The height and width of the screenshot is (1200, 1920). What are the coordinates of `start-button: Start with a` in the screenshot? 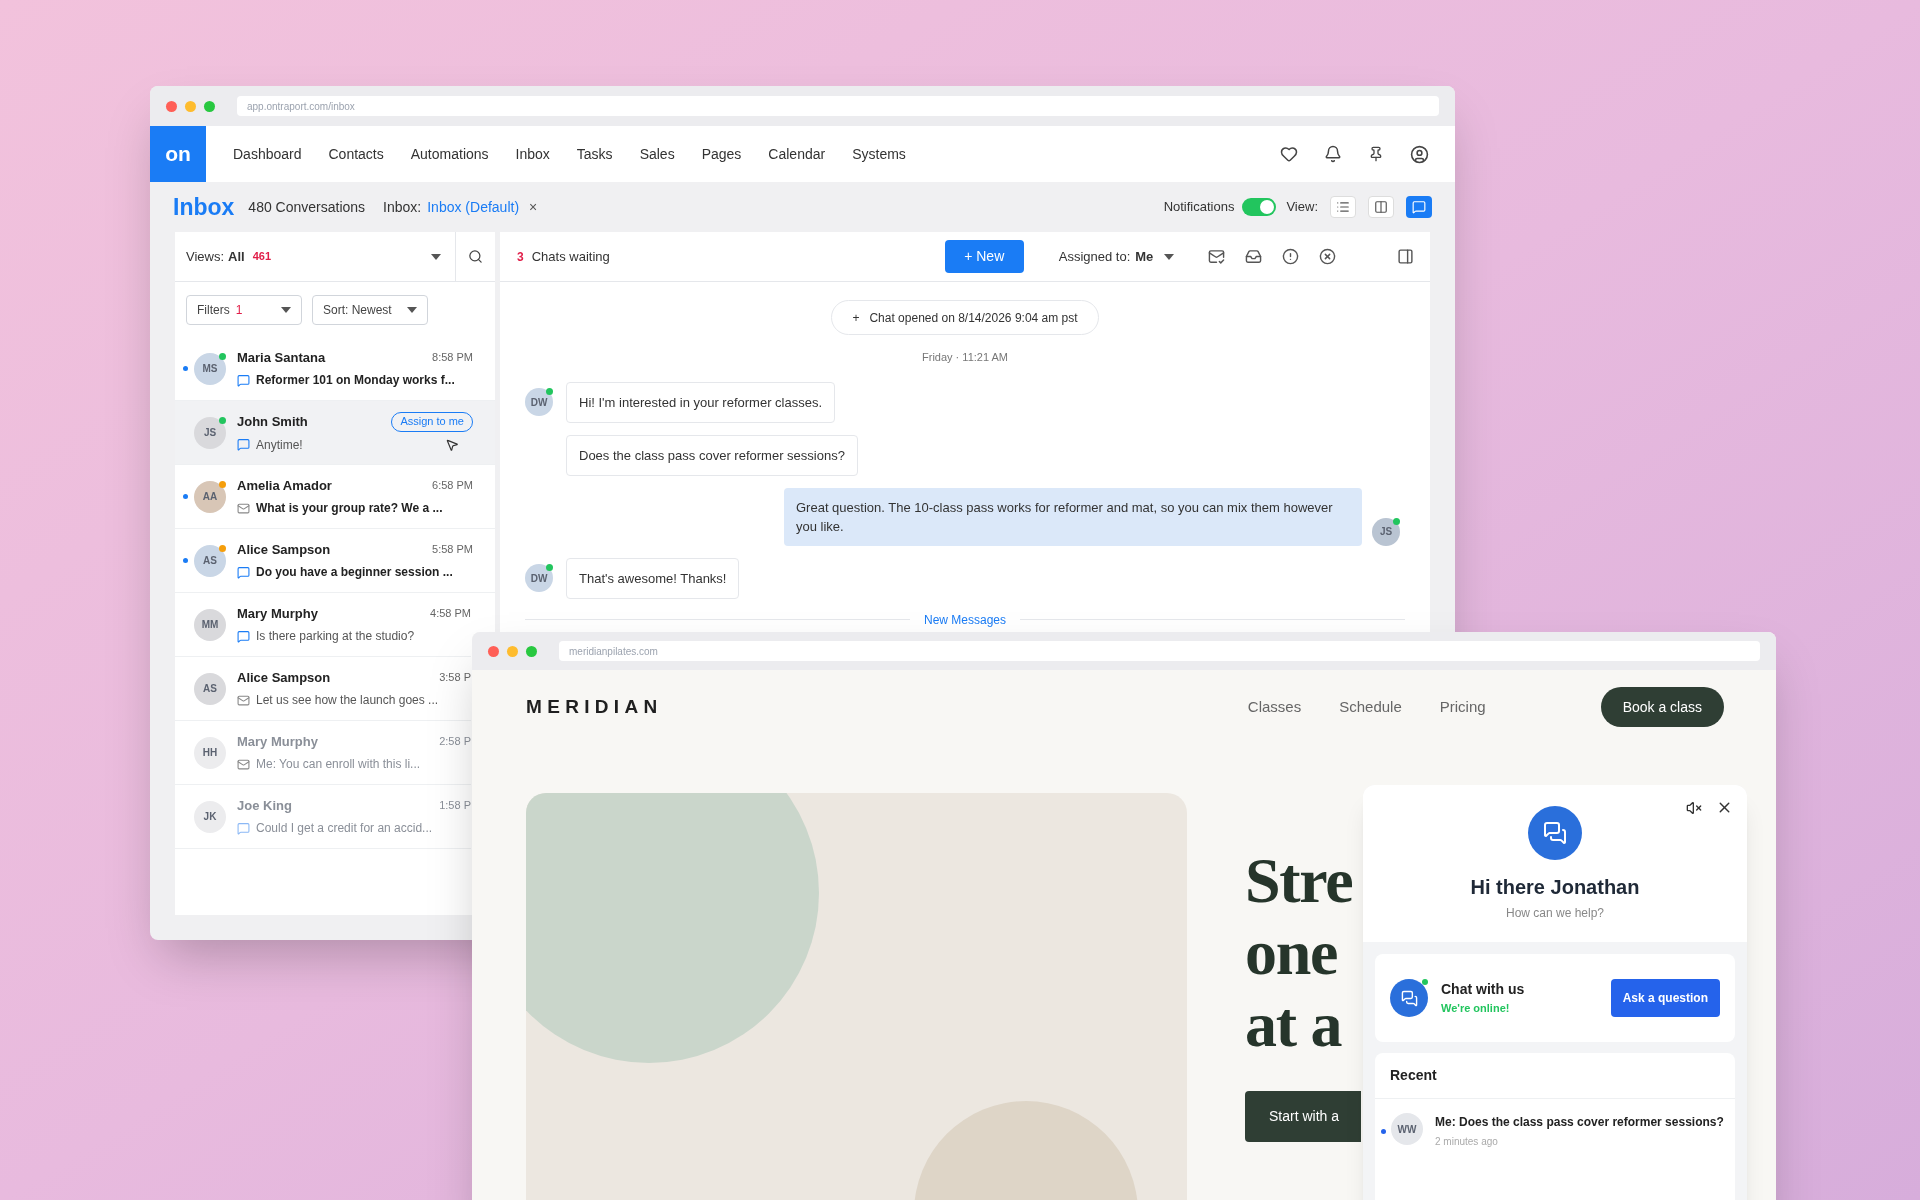 It's located at (1303, 1116).